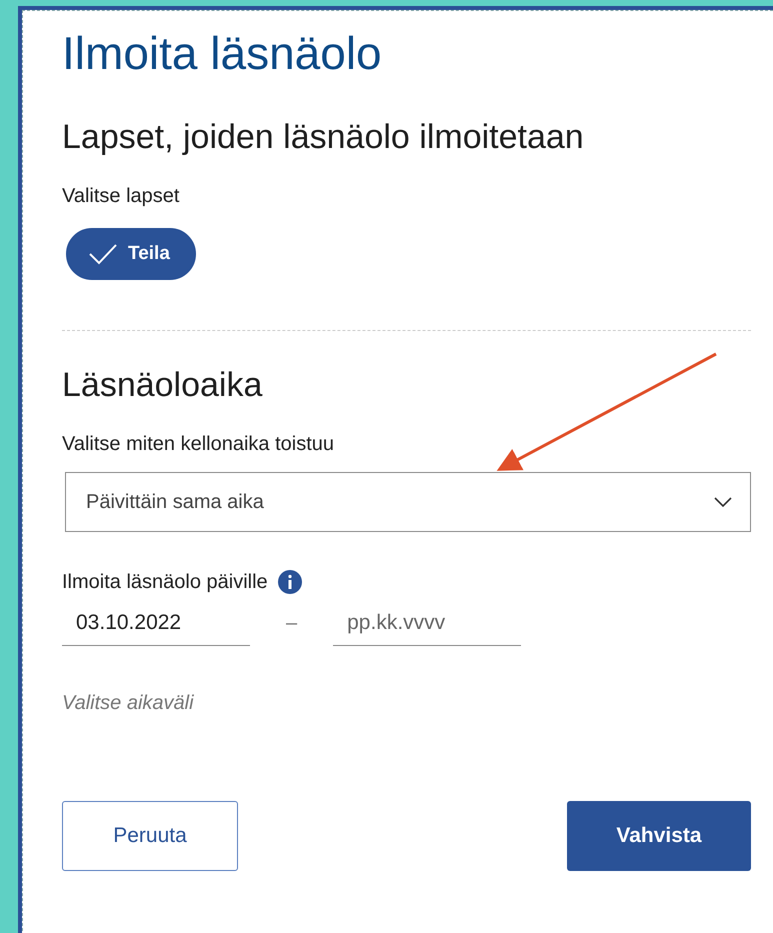 The image size is (773, 933). Describe the element at coordinates (723, 502) in the screenshot. I see `chevron-down-icon` at that location.